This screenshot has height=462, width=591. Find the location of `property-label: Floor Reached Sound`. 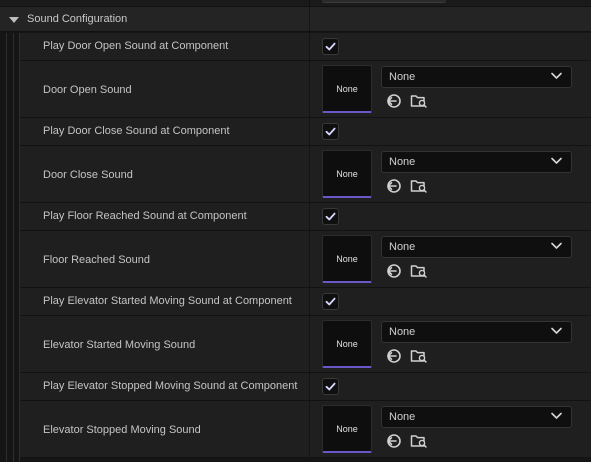

property-label: Floor Reached Sound is located at coordinates (97, 260).